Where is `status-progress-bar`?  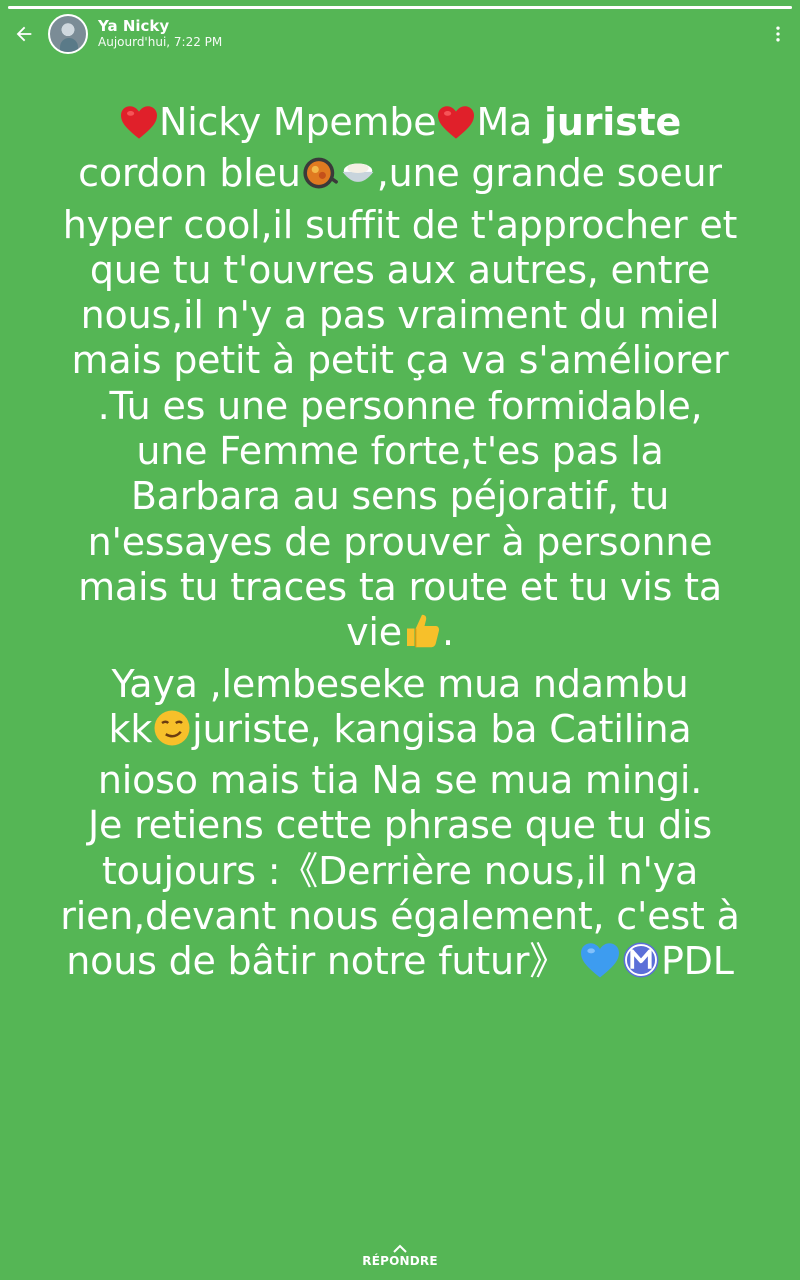
status-progress-bar is located at coordinates (400, 7).